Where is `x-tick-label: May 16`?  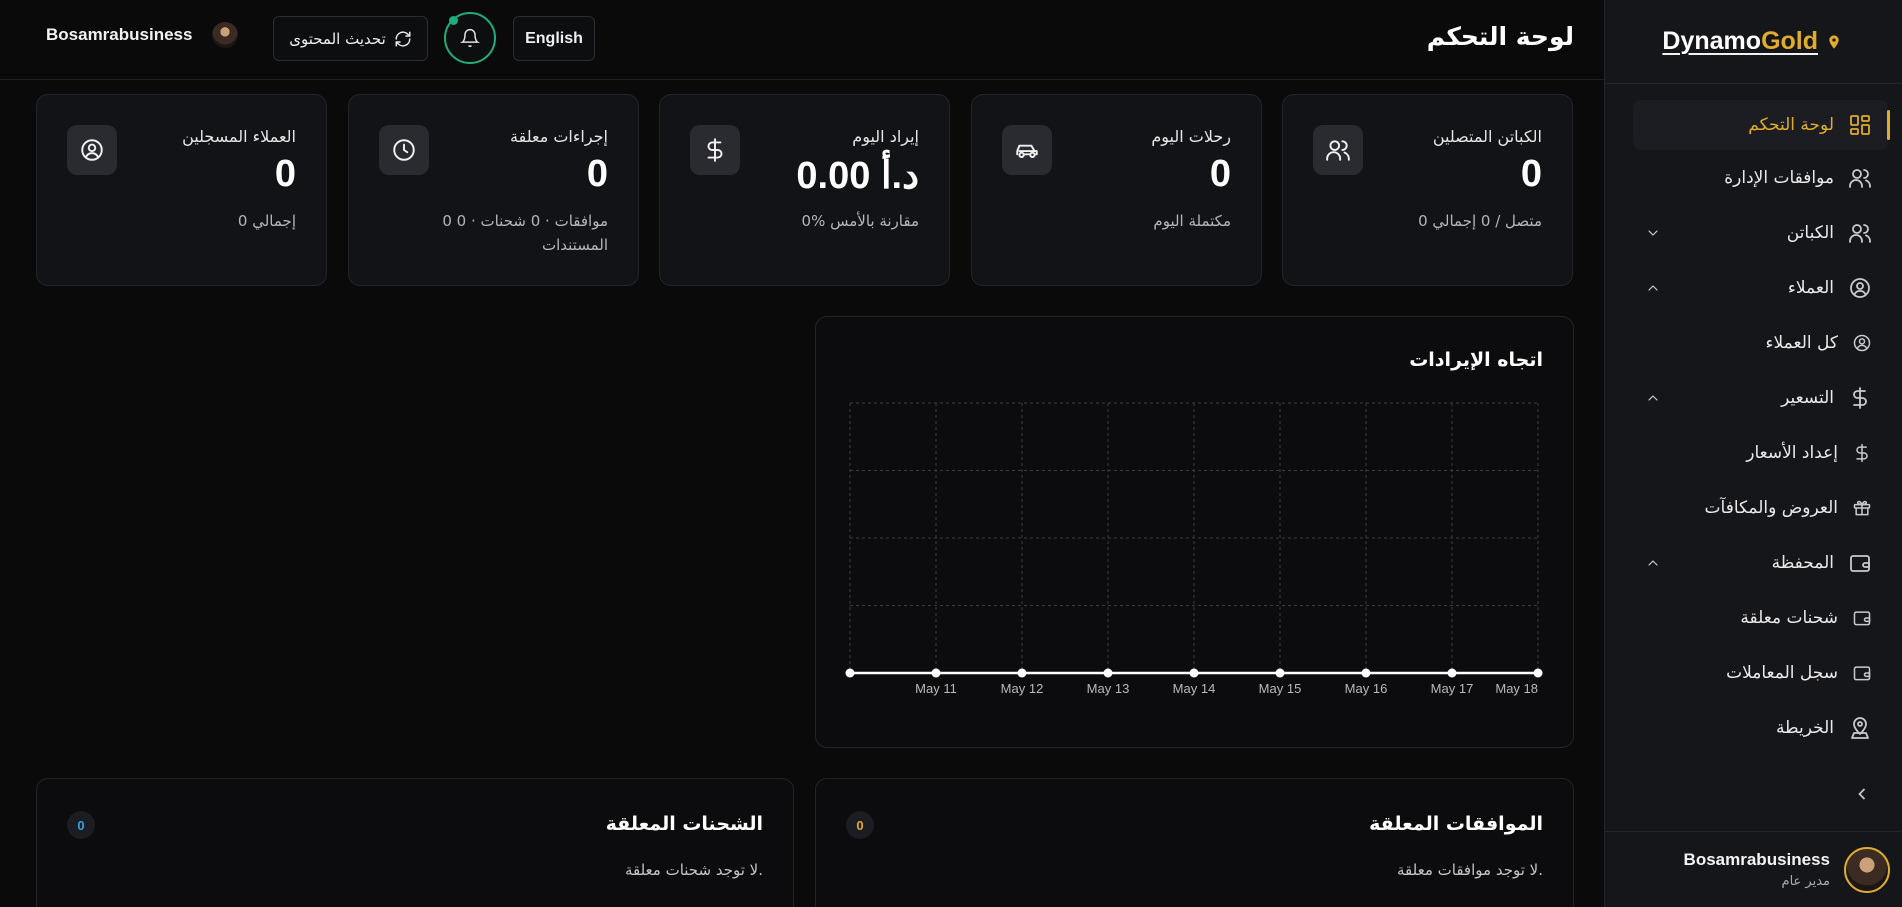
x-tick-label: May 16 is located at coordinates (1366, 688).